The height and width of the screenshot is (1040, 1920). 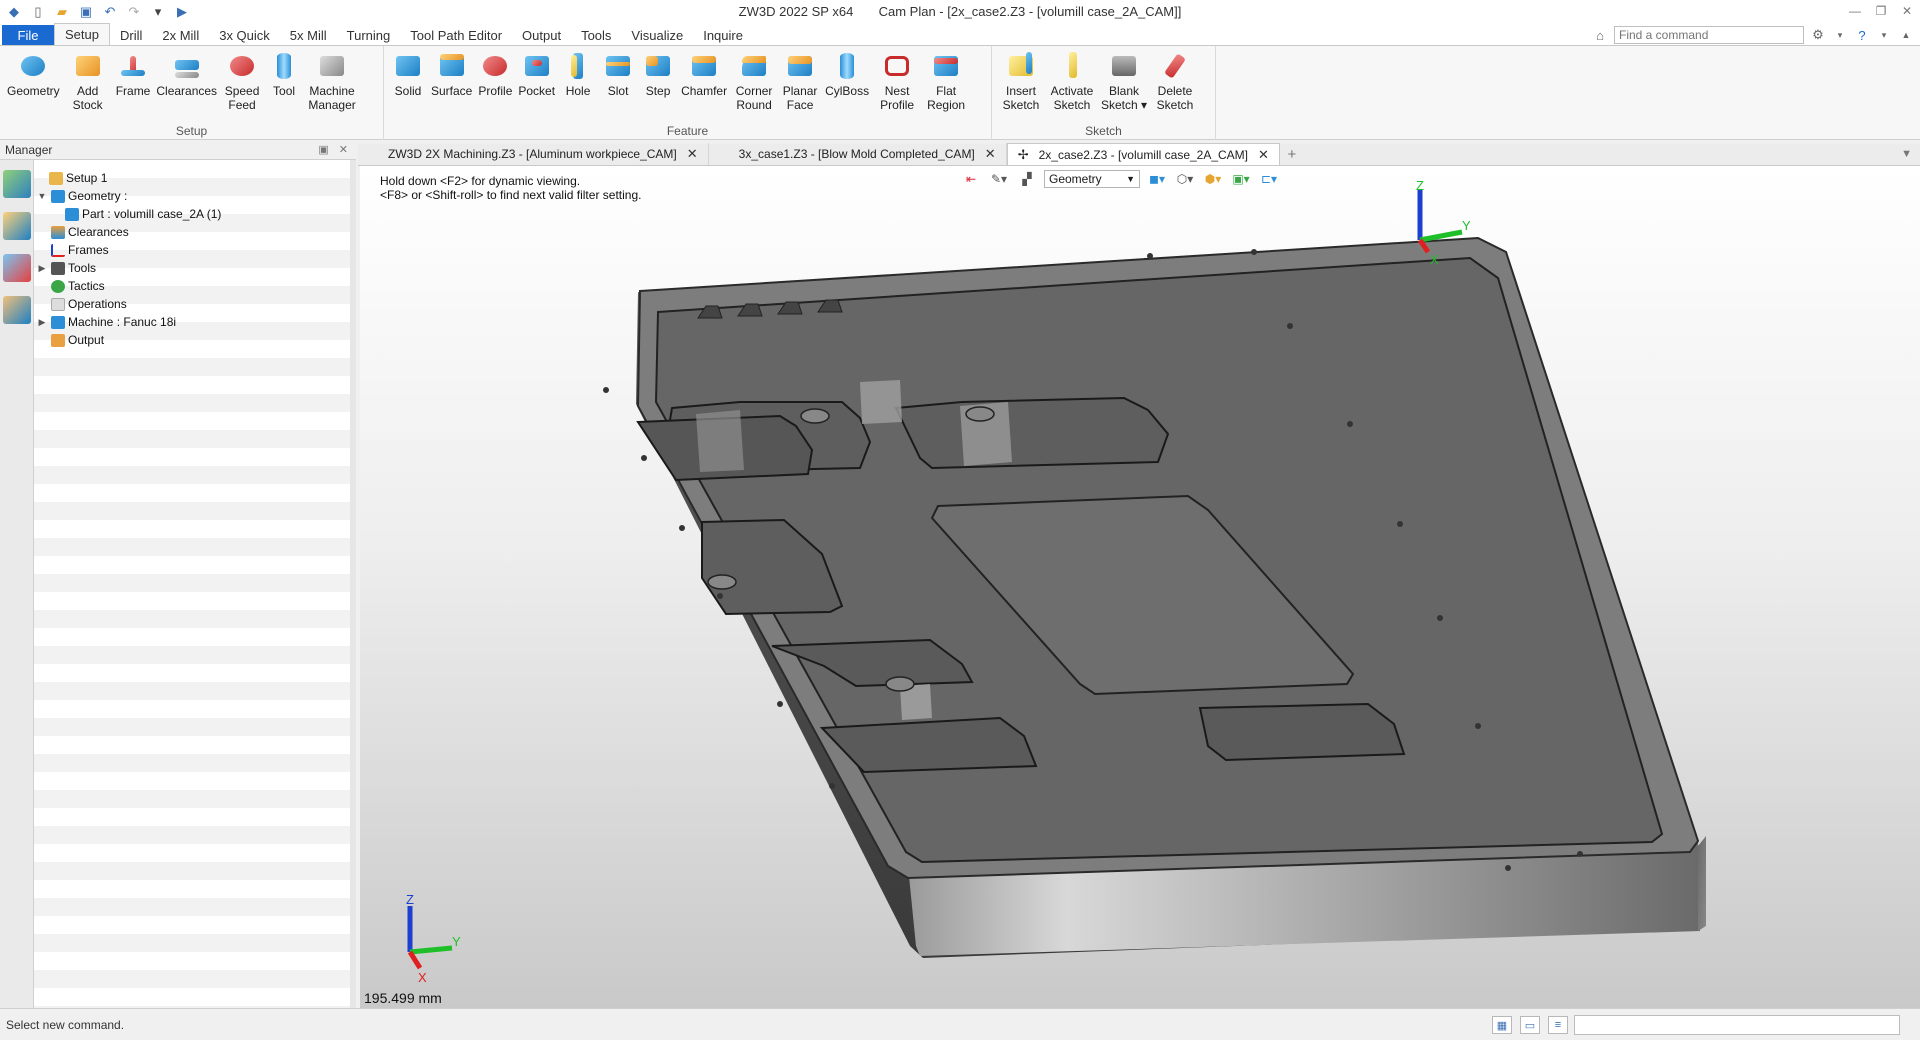 What do you see at coordinates (78, 250) in the screenshot?
I see `tree-item-frames: Frames` at bounding box center [78, 250].